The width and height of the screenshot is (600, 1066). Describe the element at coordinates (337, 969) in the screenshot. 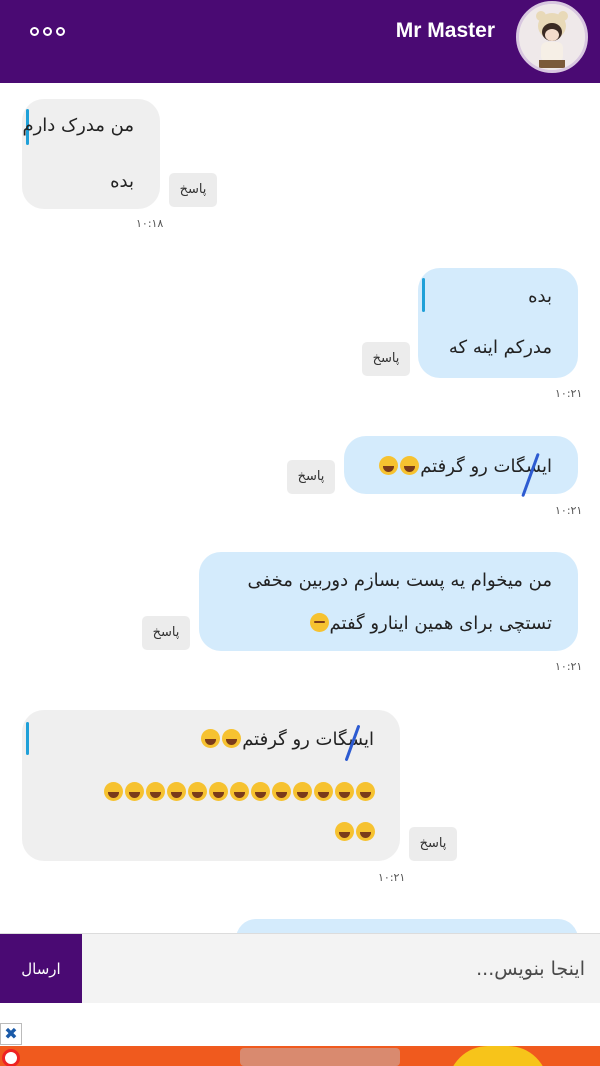

I see `message-input` at that location.